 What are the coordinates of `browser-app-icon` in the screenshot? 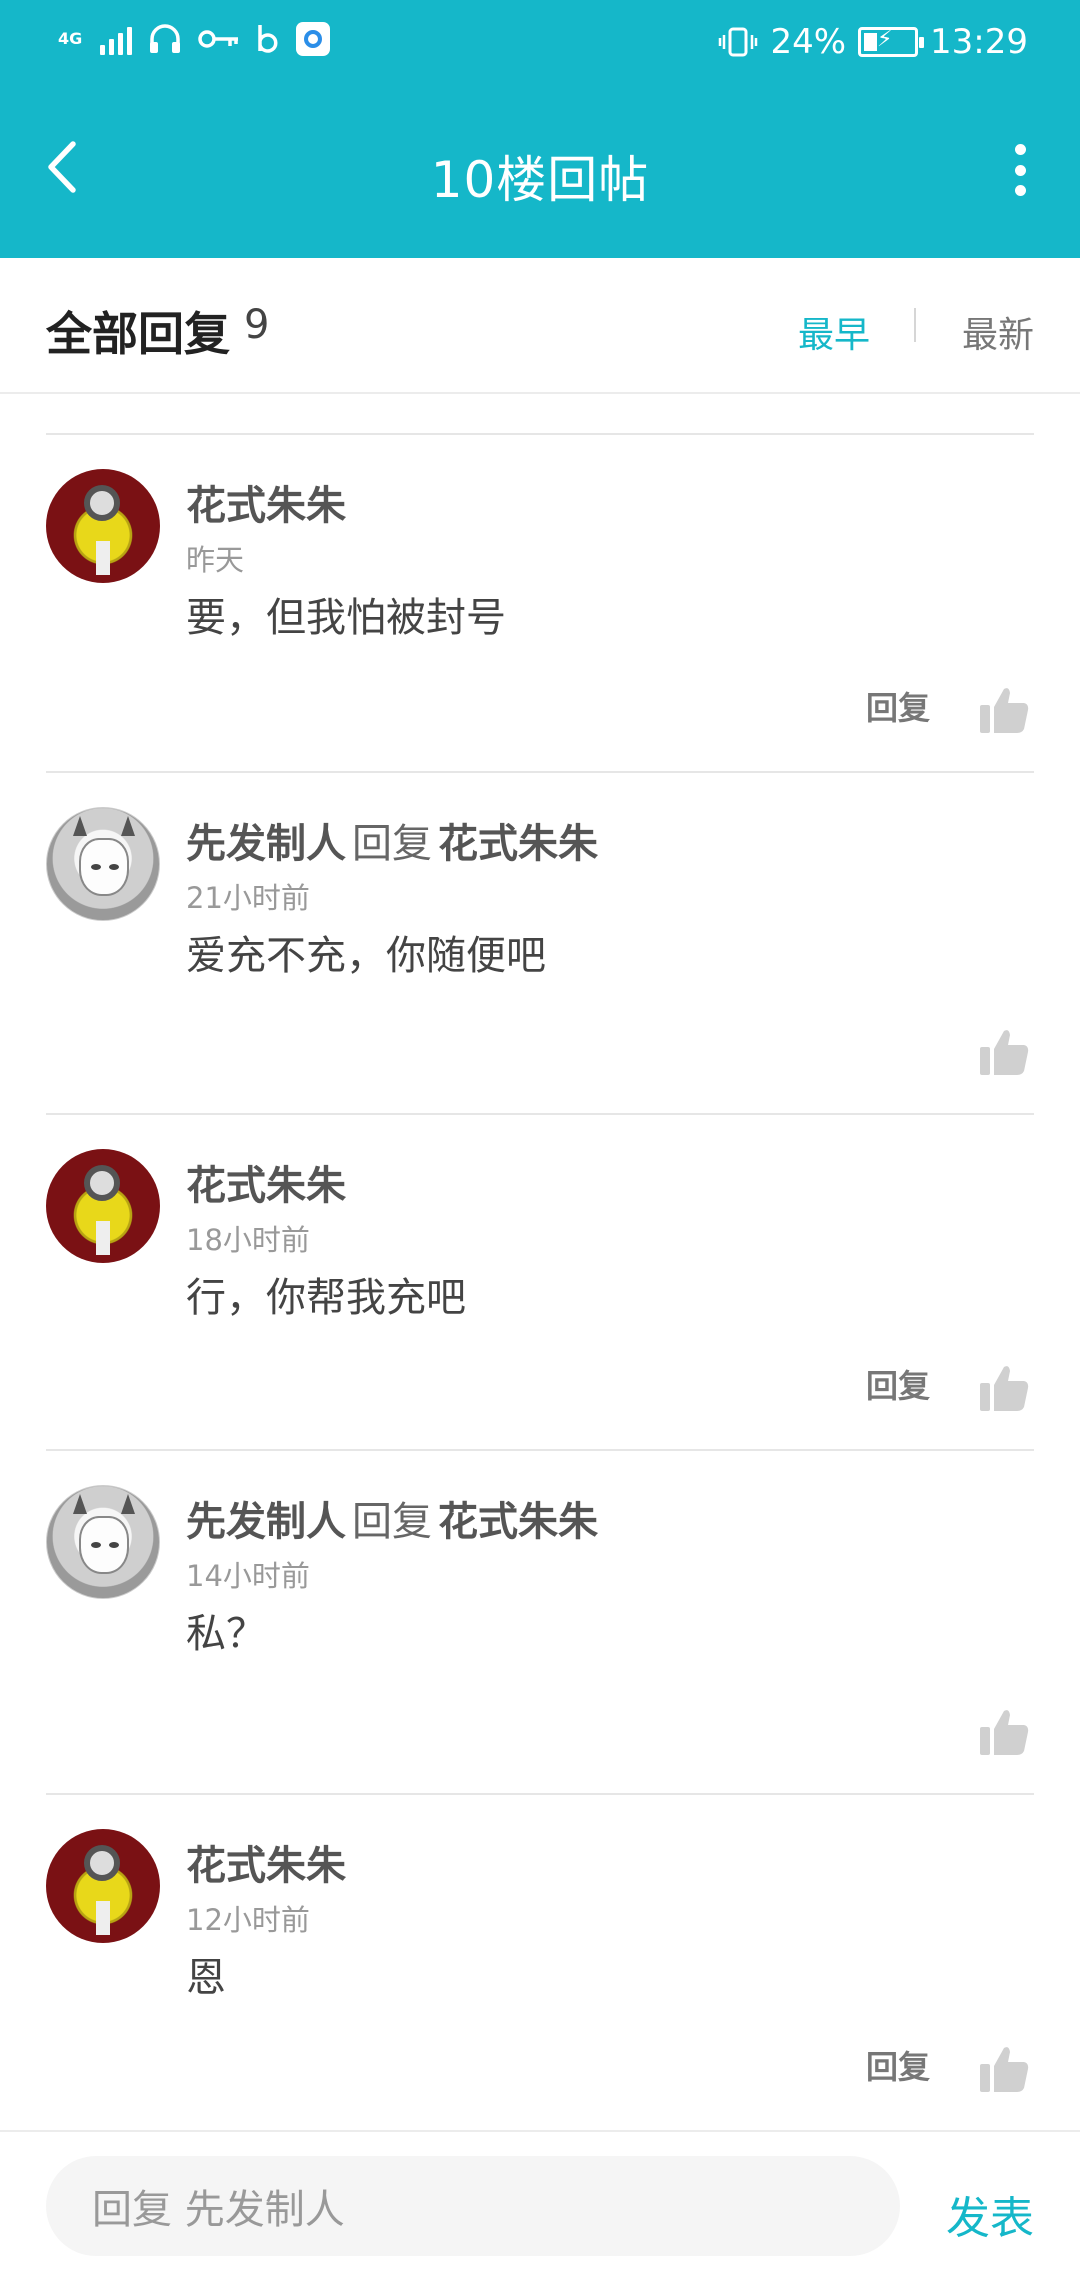 It's located at (313, 39).